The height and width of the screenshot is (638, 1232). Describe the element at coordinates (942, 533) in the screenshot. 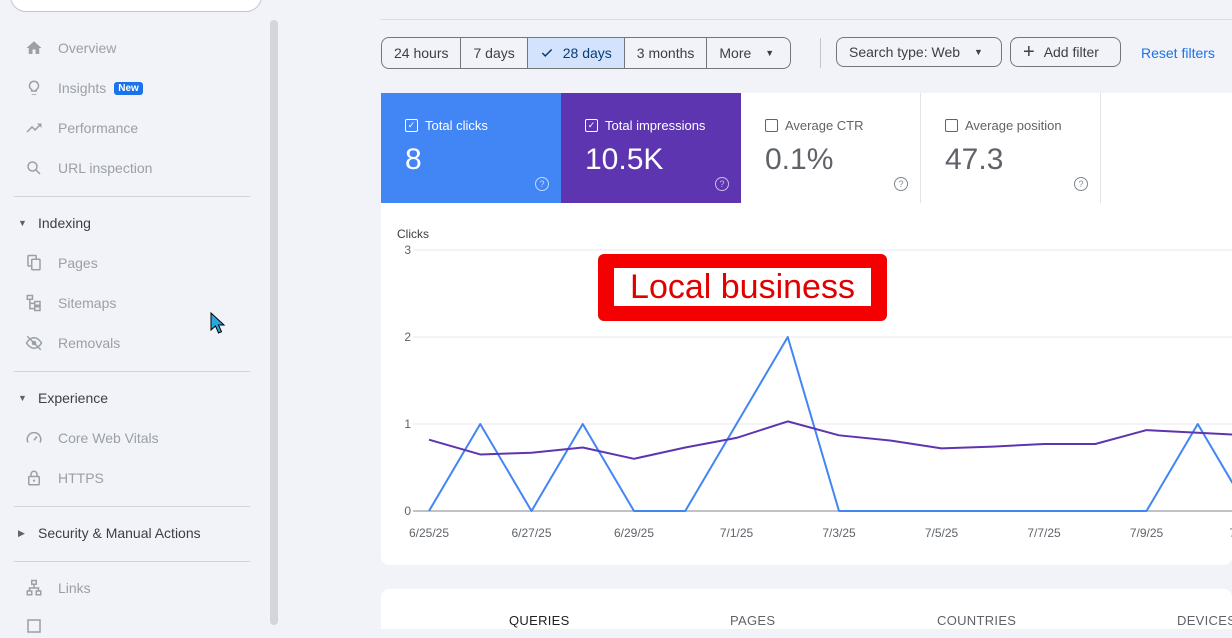

I see `x-tick-label: 7/5/25` at that location.